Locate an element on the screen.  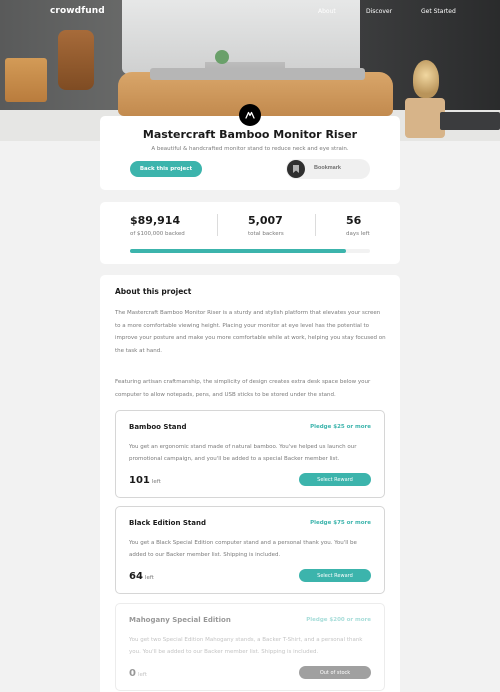
progress-bar-fill is located at coordinates (238, 251).